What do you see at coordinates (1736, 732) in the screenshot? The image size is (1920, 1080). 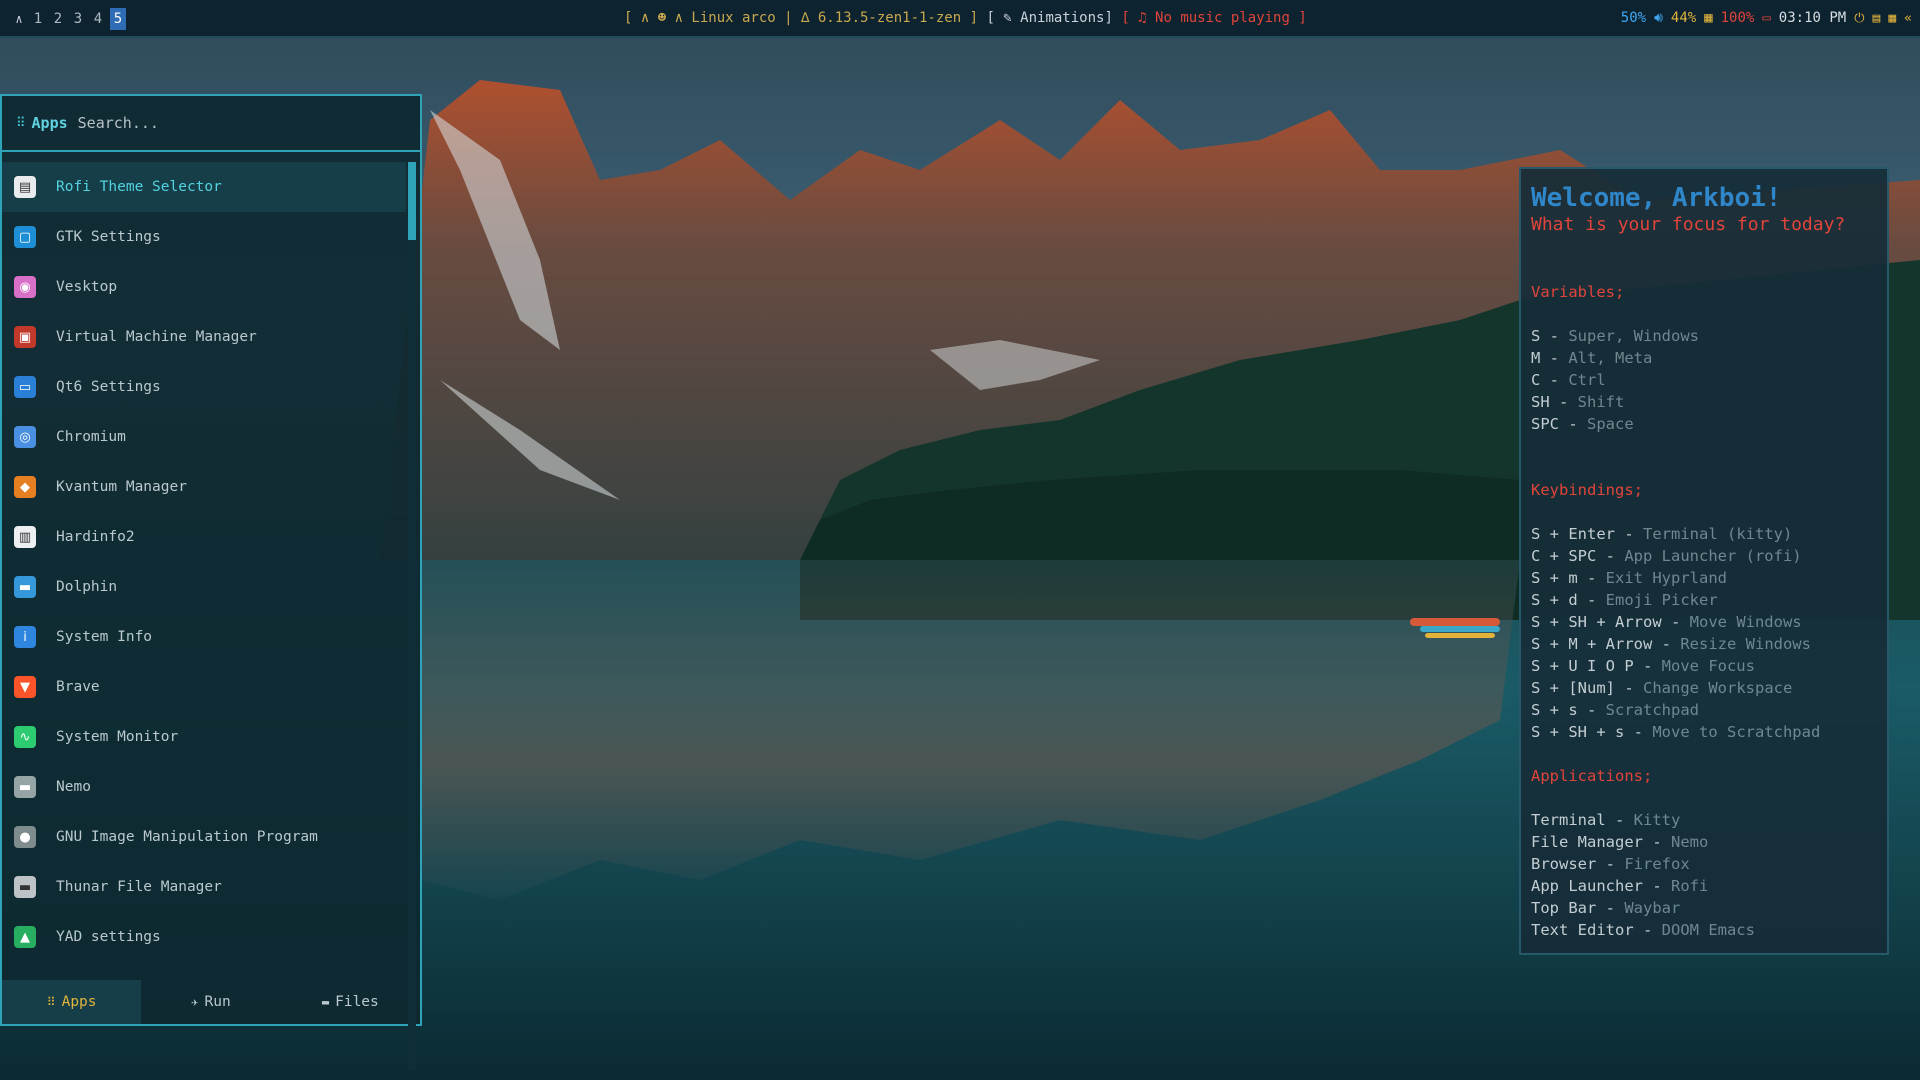 I see `keybinding-row-value: Move to Scratchpad` at bounding box center [1736, 732].